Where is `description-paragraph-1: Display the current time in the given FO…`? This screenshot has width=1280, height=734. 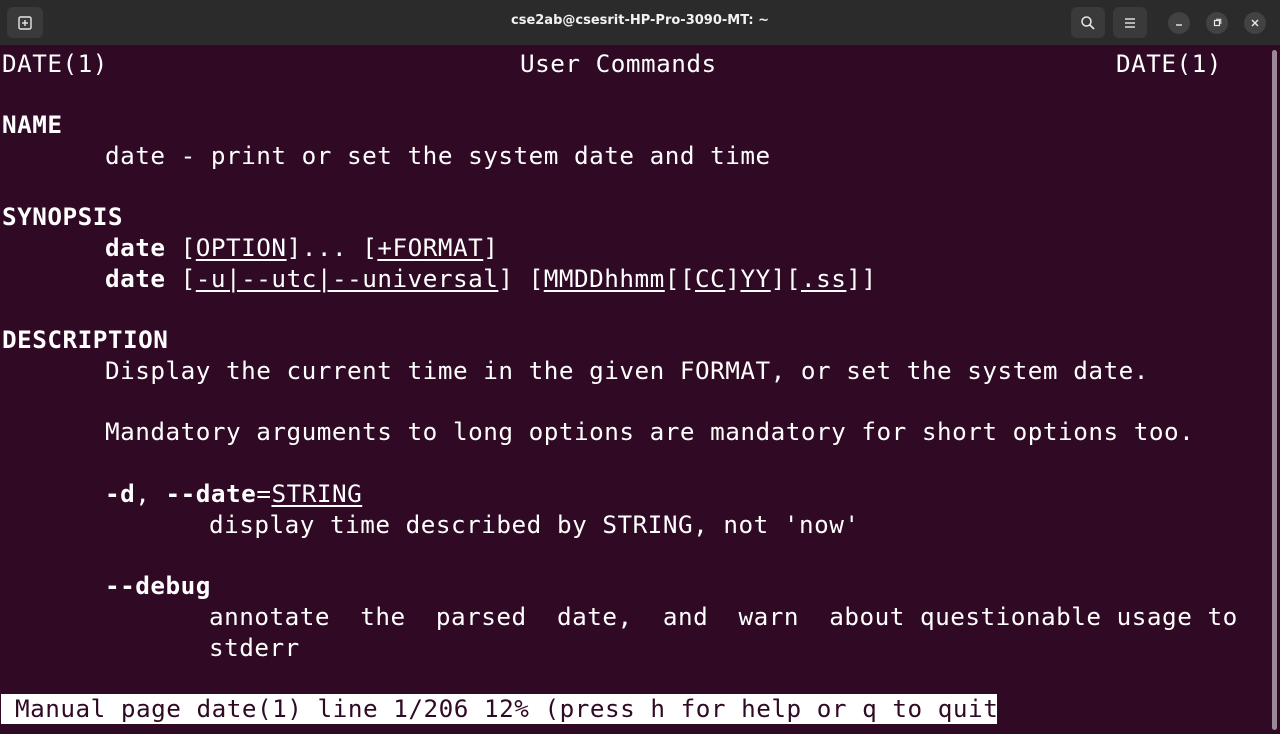 description-paragraph-1: Display the current time in the given FO… is located at coordinates (627, 370).